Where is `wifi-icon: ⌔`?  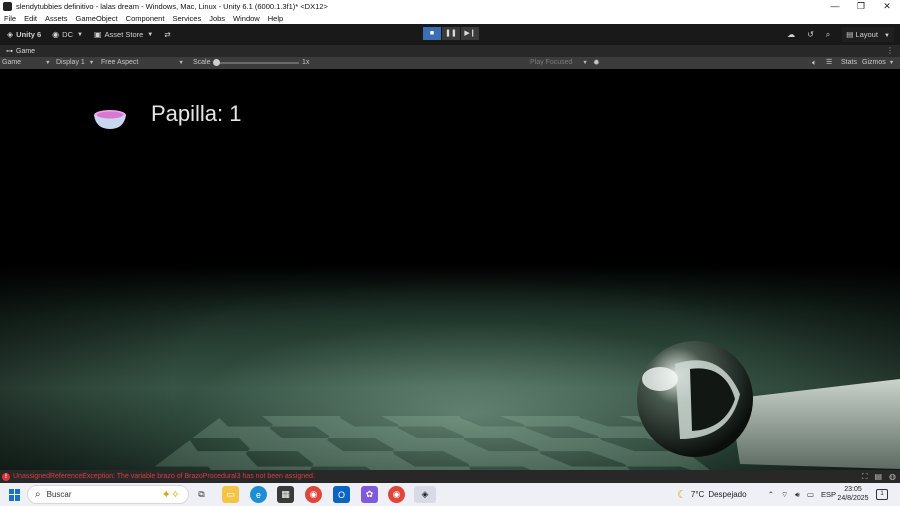
wifi-icon: ⌔ is located at coordinates (784, 495).